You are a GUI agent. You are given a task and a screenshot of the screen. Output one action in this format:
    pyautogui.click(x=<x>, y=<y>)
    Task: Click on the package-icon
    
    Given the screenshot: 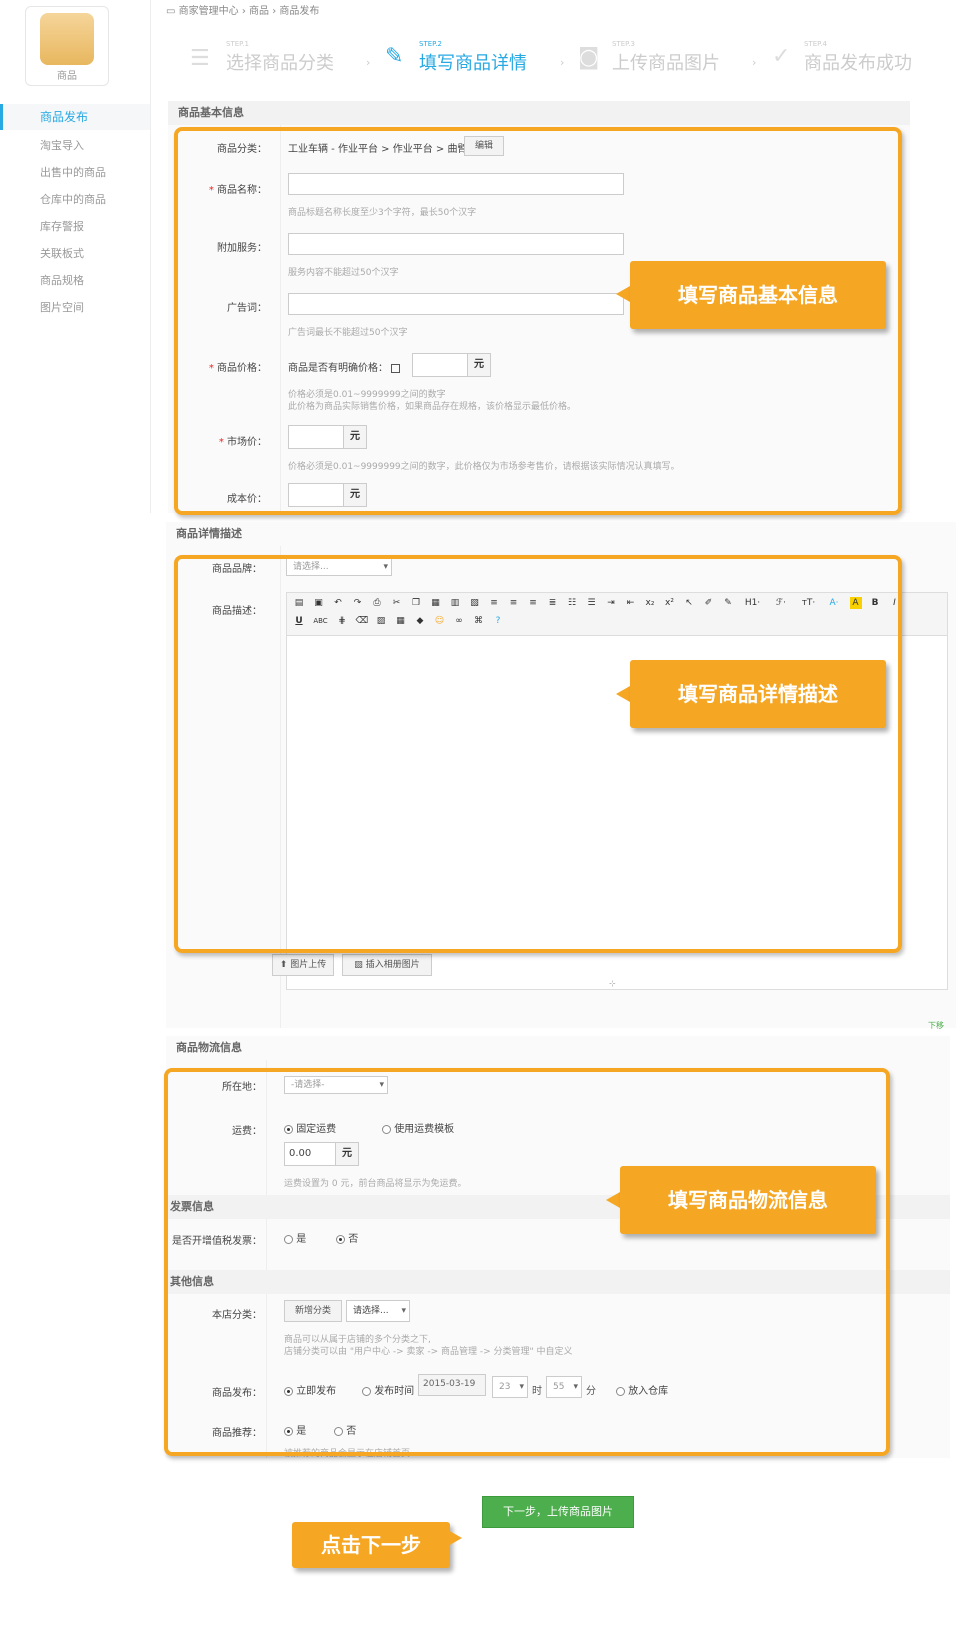 What is the action you would take?
    pyautogui.click(x=67, y=39)
    